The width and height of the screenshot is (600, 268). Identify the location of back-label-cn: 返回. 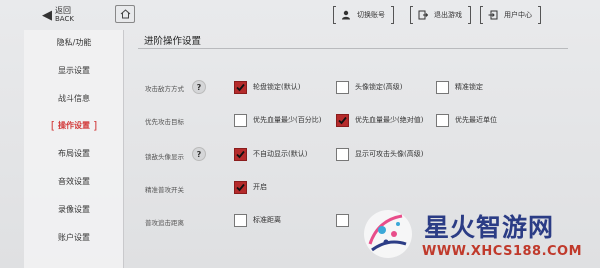
(63, 10).